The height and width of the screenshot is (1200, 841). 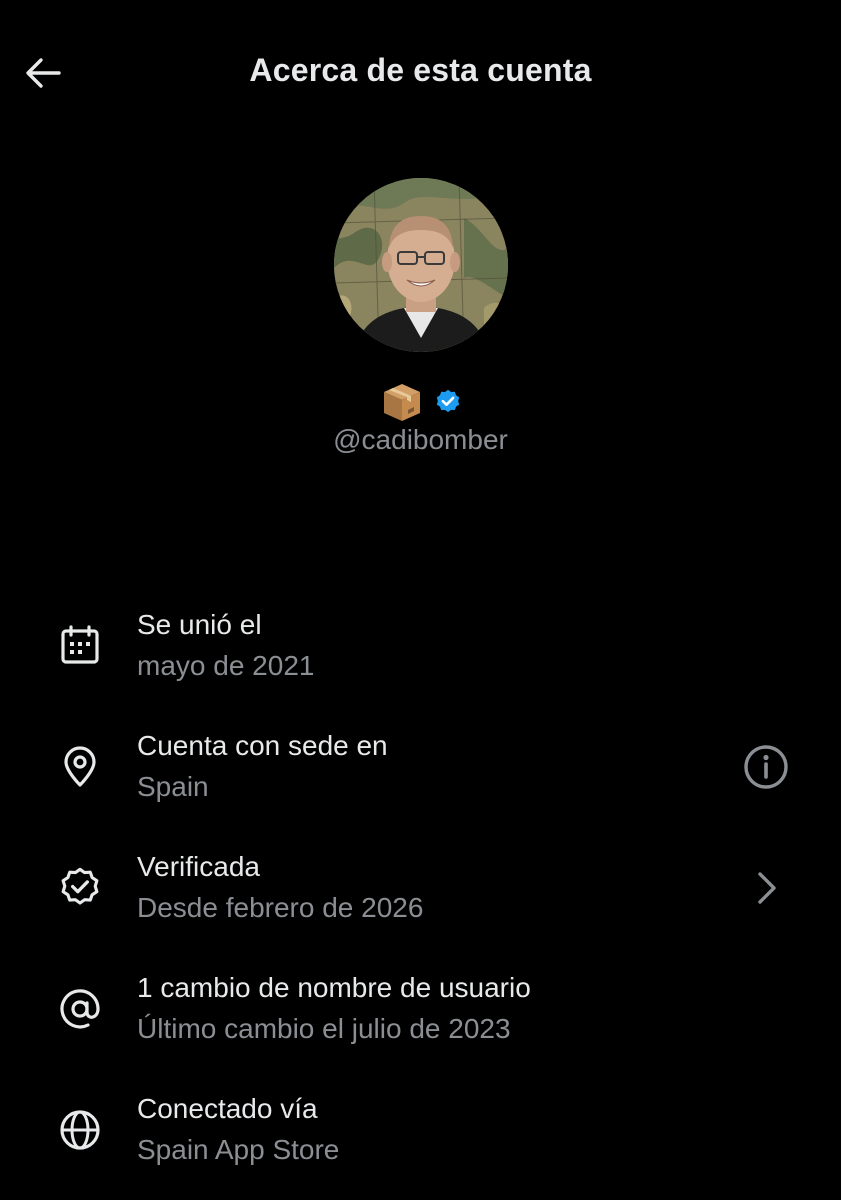 I want to click on profile-badges, so click(x=420, y=402).